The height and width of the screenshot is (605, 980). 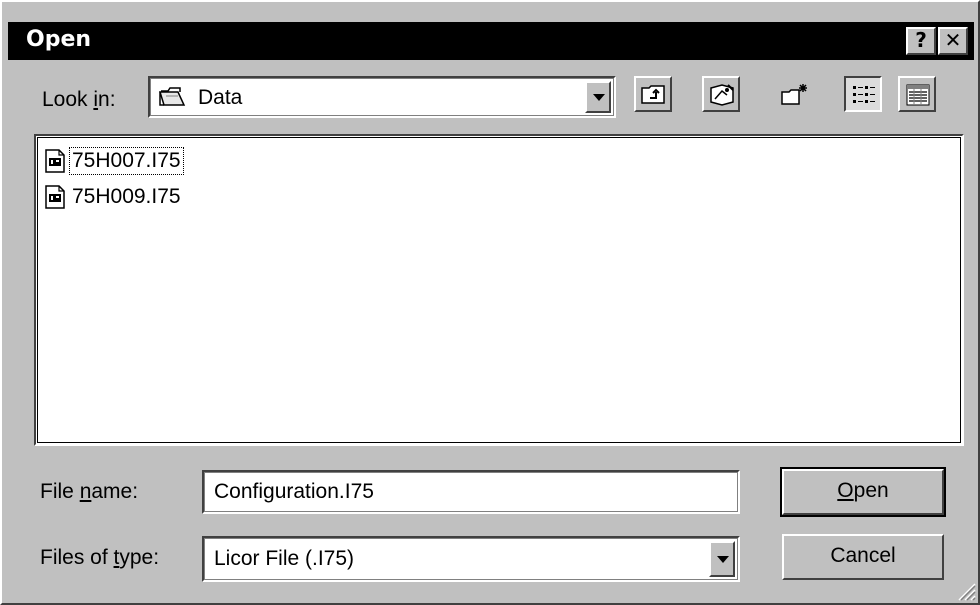 I want to click on files-of-type-dropdown-button, so click(x=722, y=559).